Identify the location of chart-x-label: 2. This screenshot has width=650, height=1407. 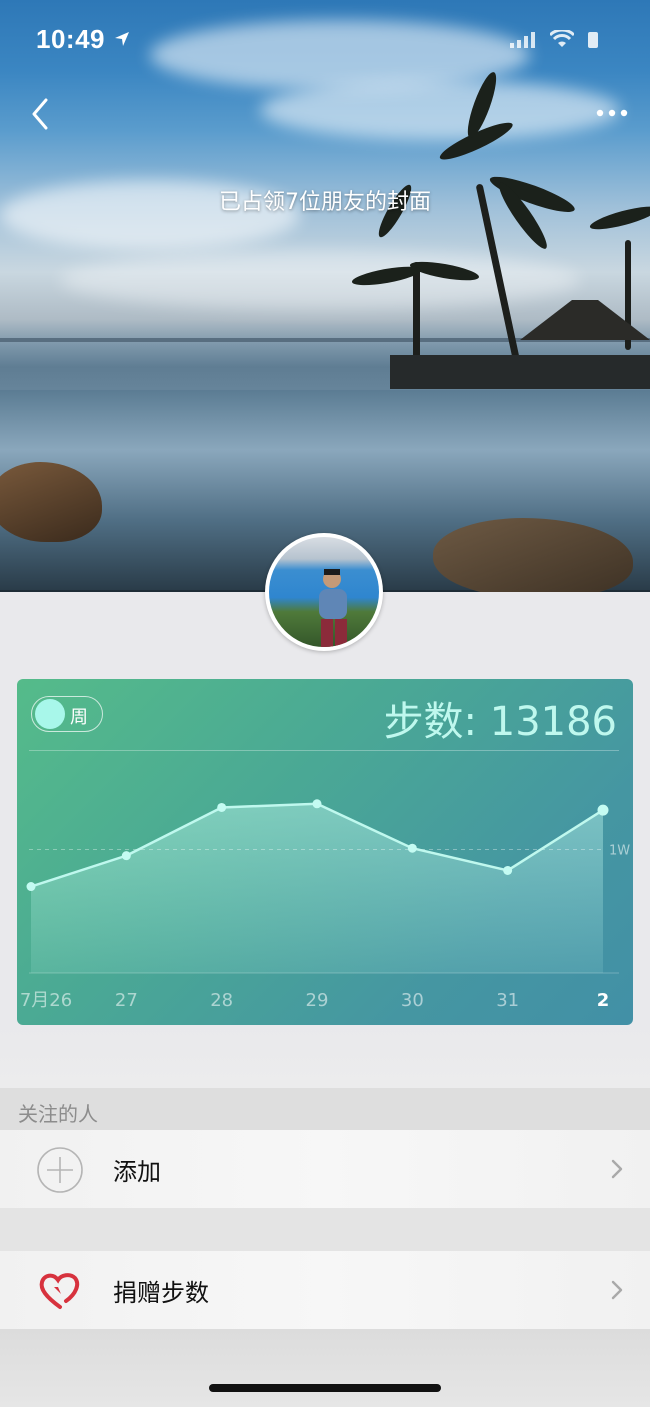
(603, 1000).